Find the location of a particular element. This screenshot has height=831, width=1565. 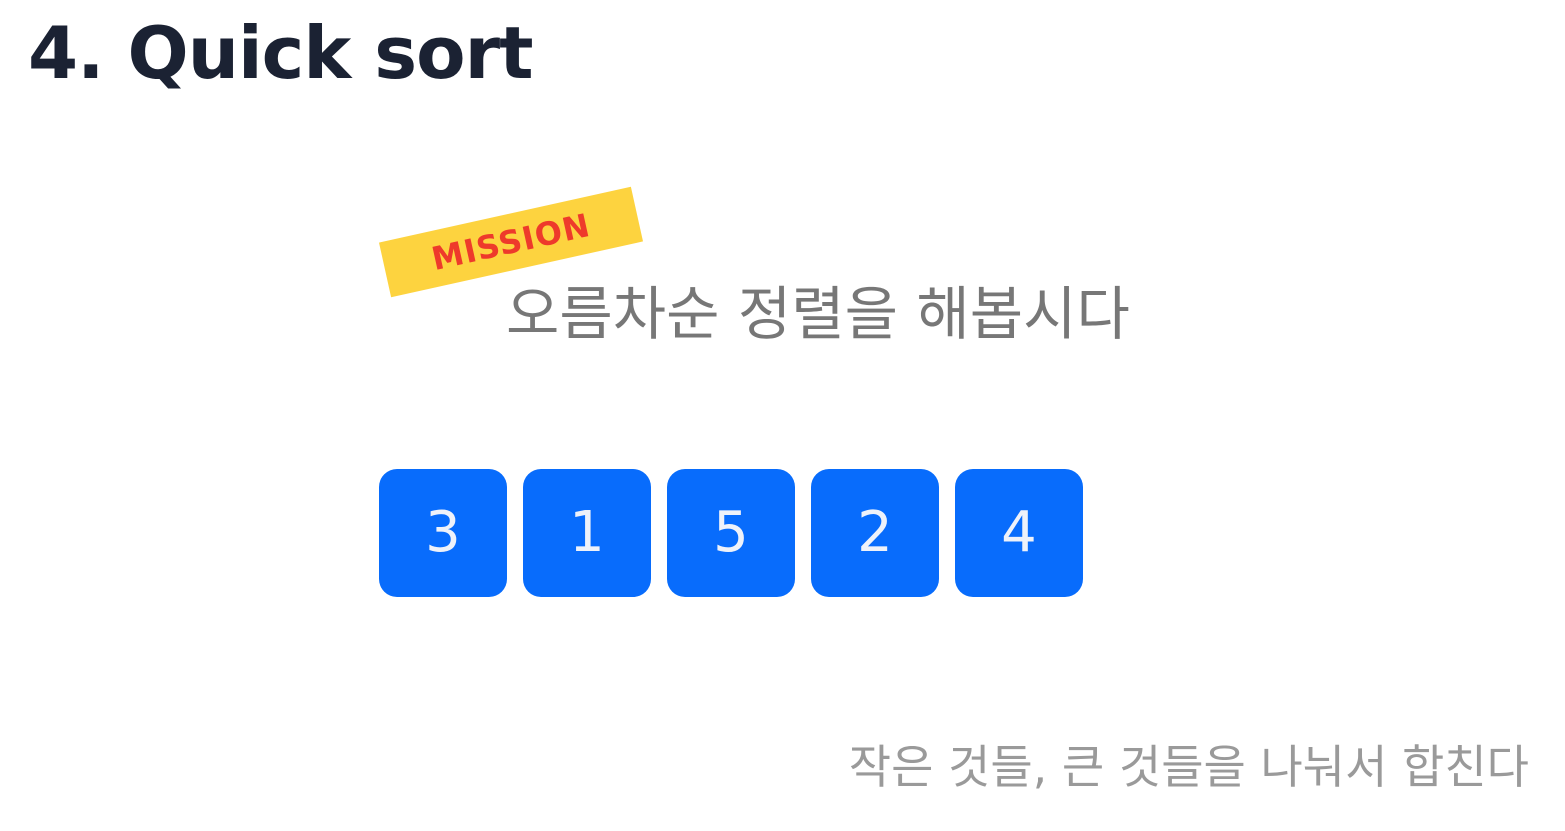

mission-statement: 오름차순 정렬을 해봅시다 is located at coordinates (818, 314).